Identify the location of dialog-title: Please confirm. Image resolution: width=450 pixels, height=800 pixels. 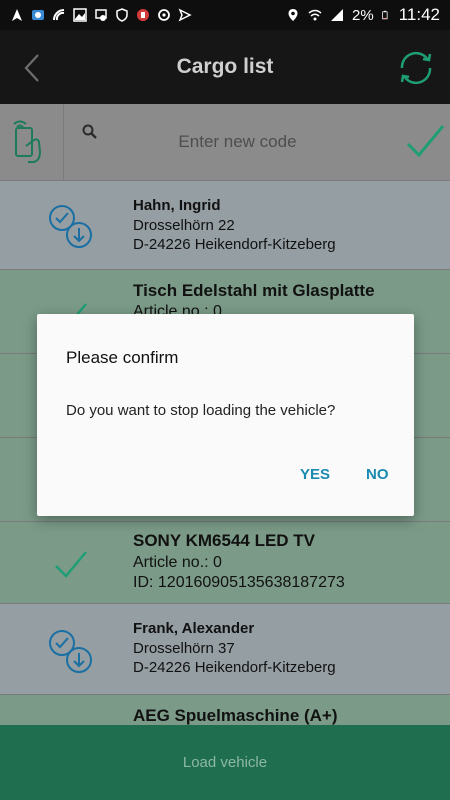
(122, 357).